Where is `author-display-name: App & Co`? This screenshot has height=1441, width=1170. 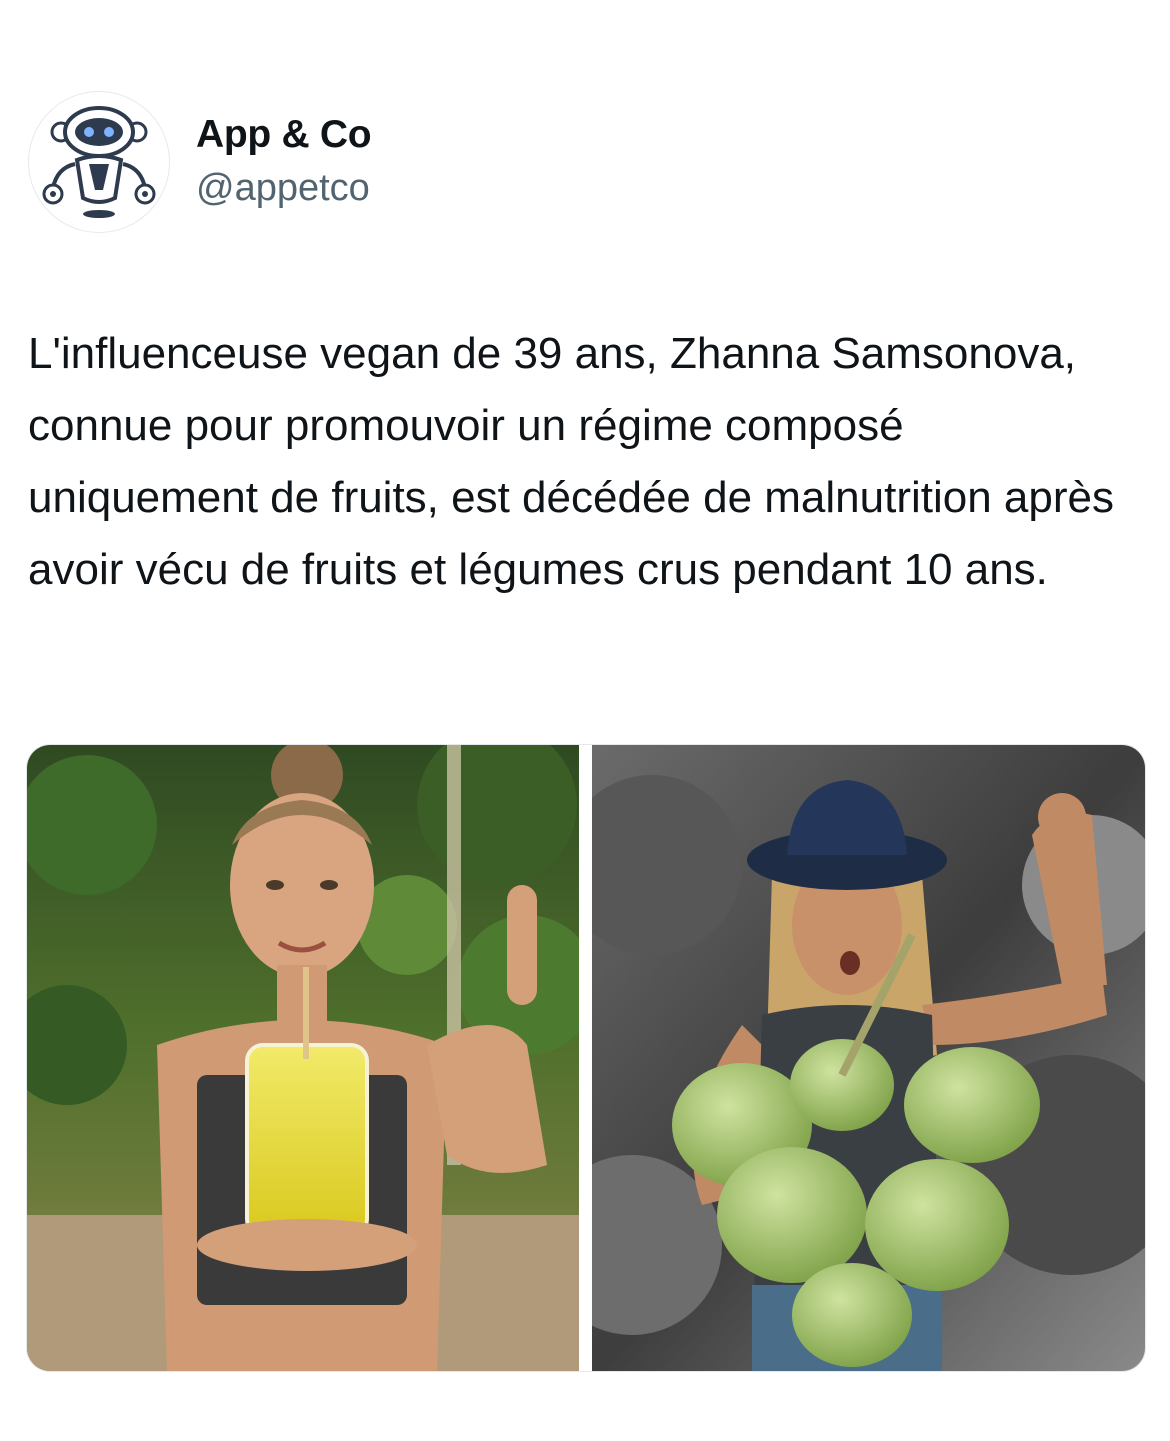 author-display-name: App & Co is located at coordinates (284, 135).